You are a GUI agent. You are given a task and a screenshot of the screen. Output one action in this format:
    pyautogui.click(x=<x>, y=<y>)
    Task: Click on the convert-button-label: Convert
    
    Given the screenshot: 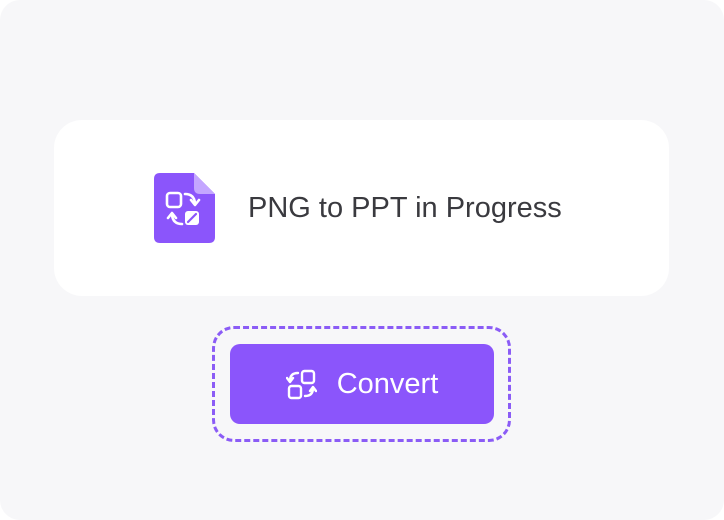 What is the action you would take?
    pyautogui.click(x=387, y=384)
    